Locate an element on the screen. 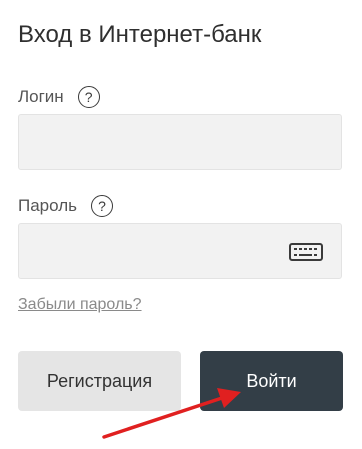 This screenshot has width=362, height=449. forgot-password-link: Забыли пароль? is located at coordinates (80, 305).